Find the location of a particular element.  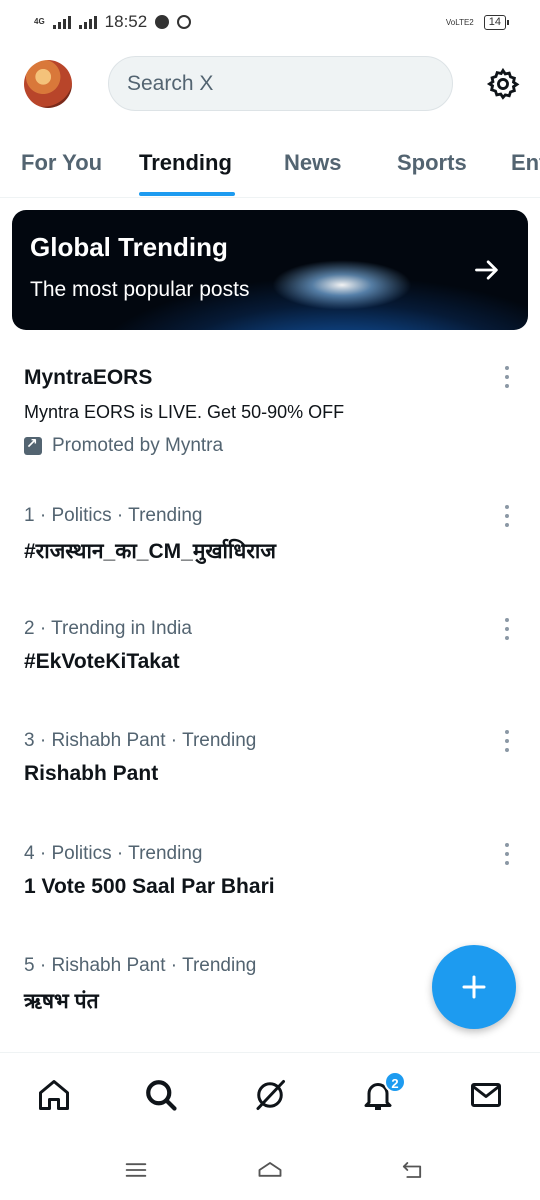

active-tab-indicator is located at coordinates (187, 194).